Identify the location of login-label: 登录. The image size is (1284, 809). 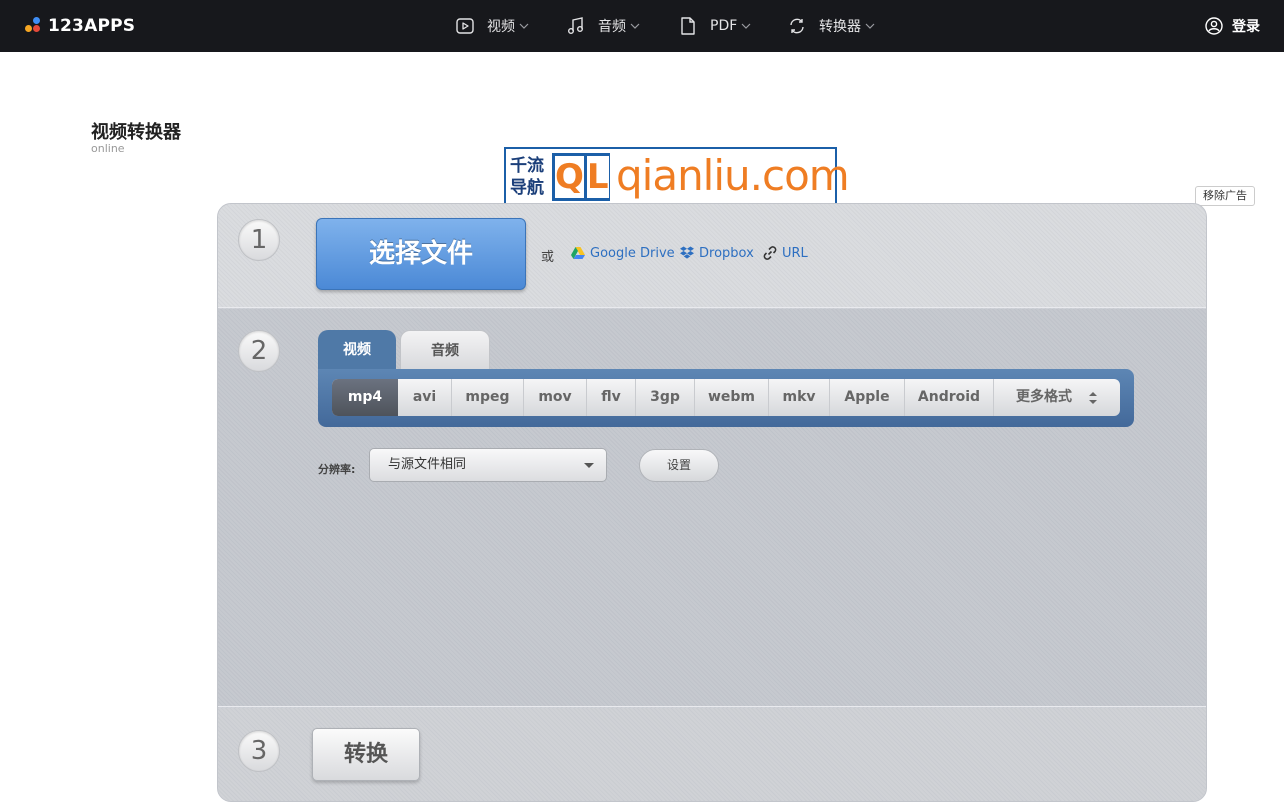
(1246, 27).